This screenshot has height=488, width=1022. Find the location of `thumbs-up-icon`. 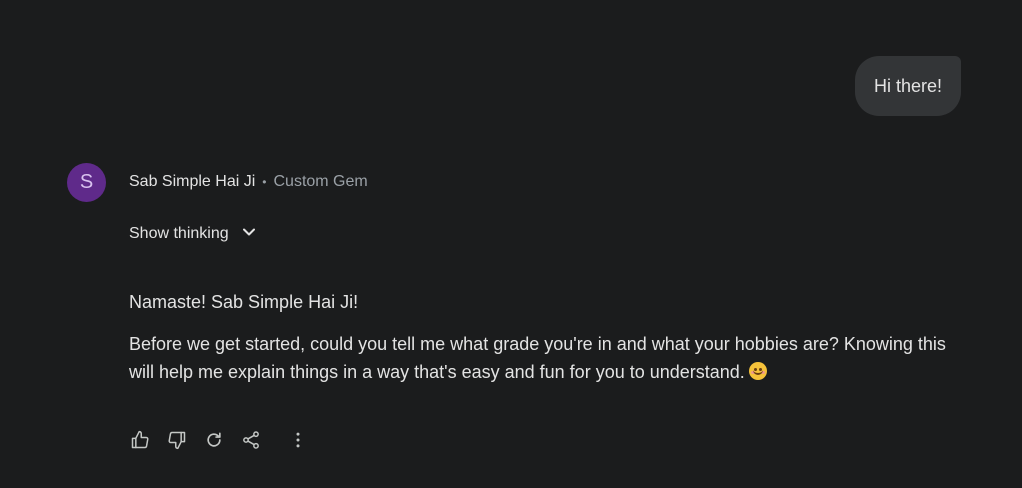

thumbs-up-icon is located at coordinates (140, 439).